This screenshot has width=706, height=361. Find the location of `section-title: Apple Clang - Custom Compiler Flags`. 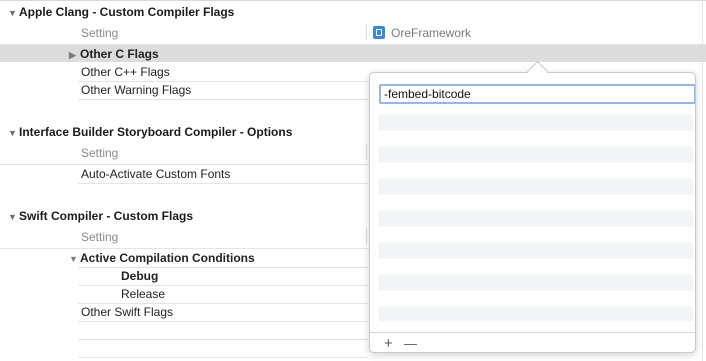

section-title: Apple Clang - Custom Compiler Flags is located at coordinates (127, 12).